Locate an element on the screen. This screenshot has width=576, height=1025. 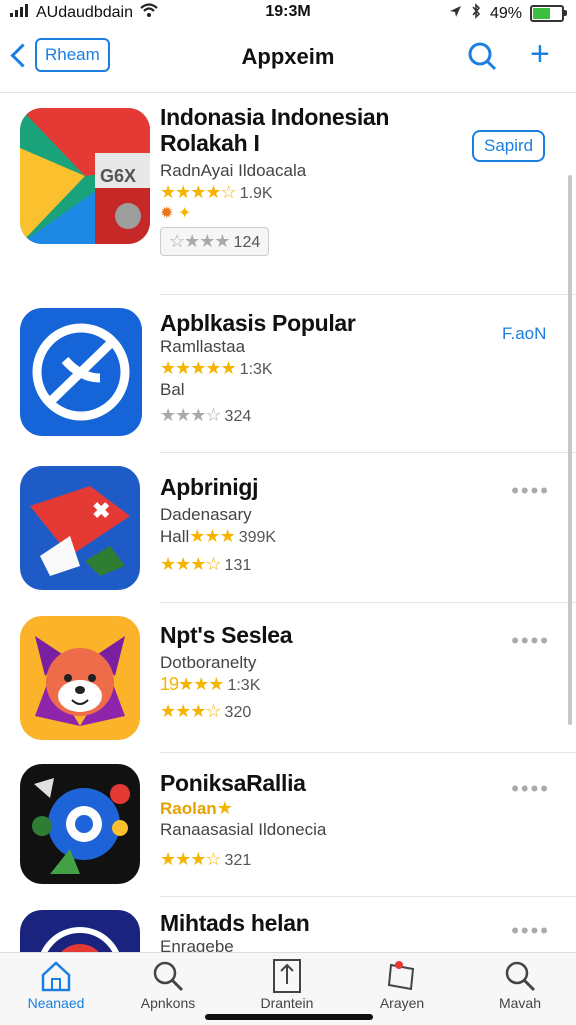
upload-icon is located at coordinates (287, 976).